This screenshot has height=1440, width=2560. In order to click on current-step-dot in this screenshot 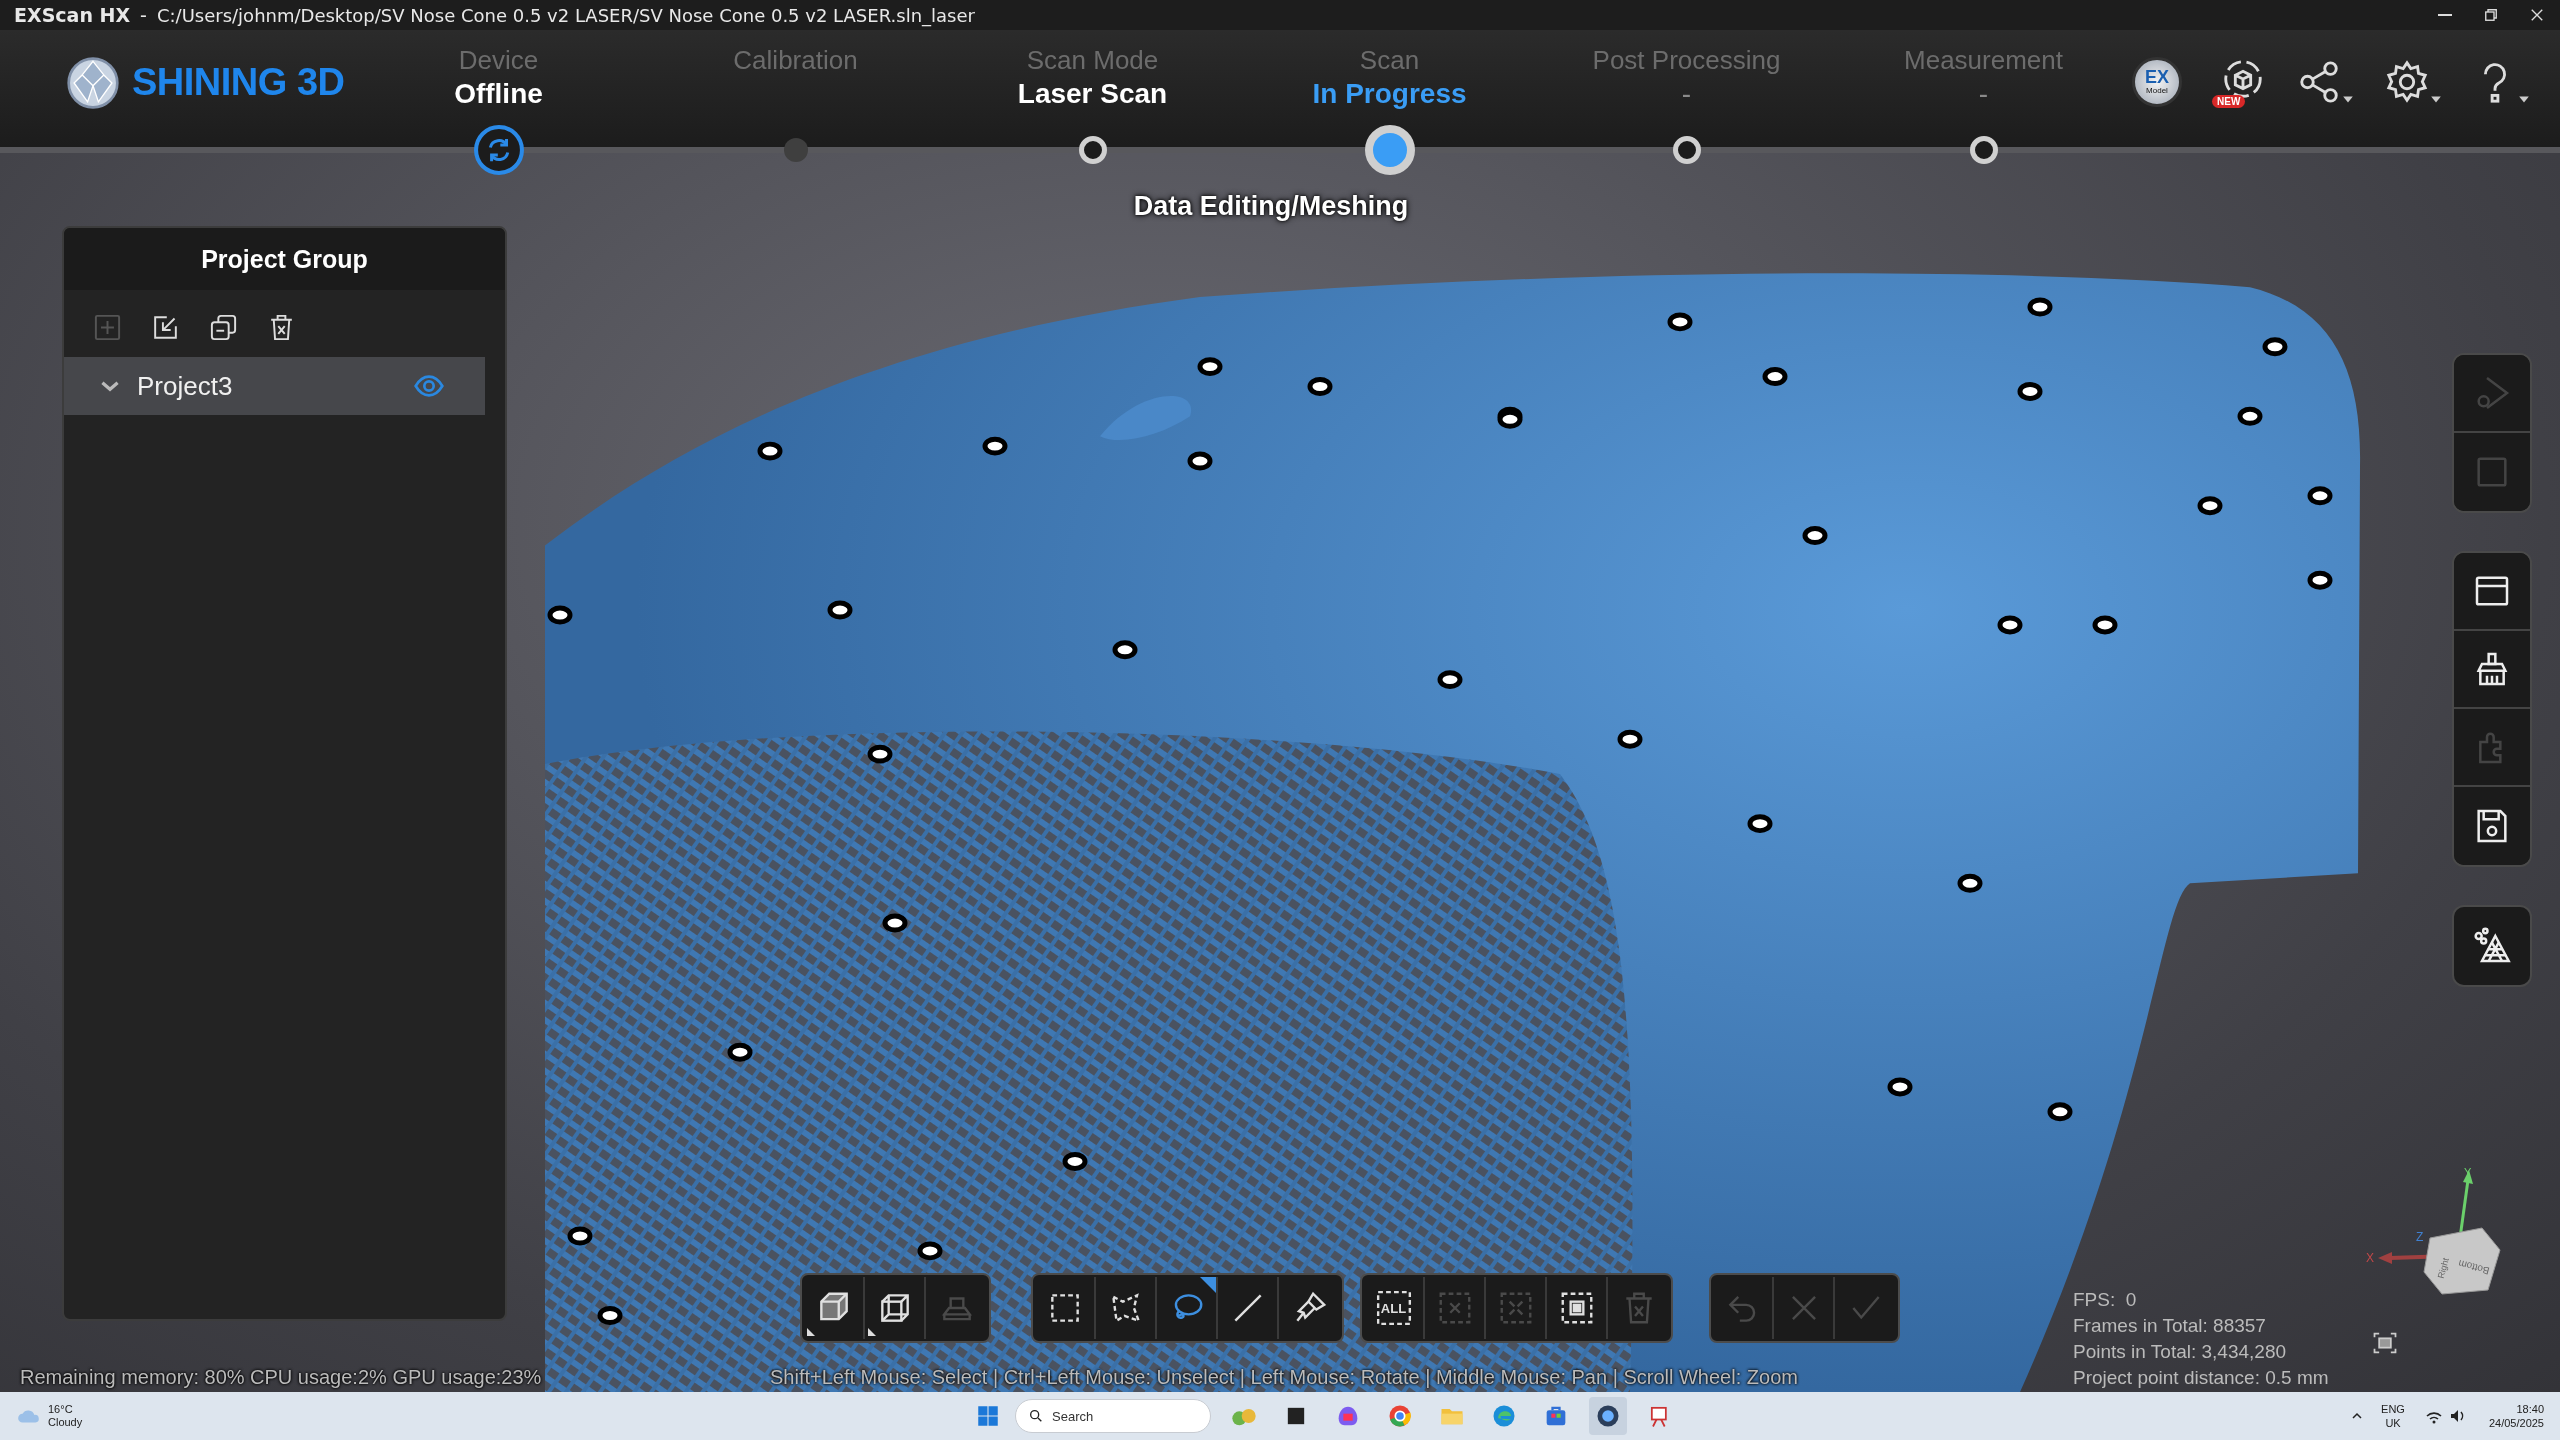, I will do `click(1389, 150)`.